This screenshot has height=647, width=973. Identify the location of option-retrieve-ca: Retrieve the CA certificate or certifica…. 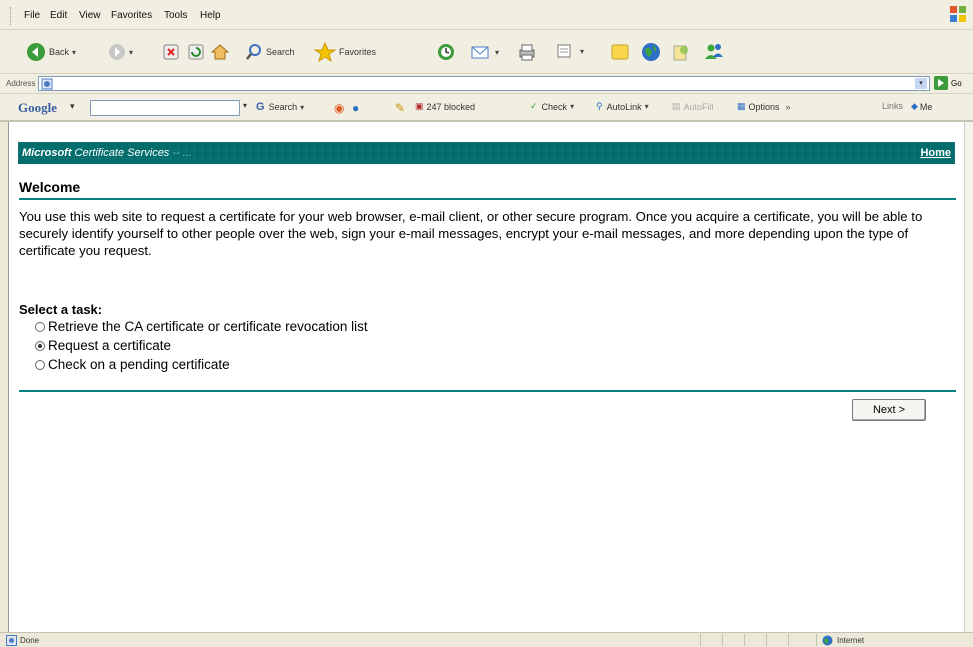
(201, 326).